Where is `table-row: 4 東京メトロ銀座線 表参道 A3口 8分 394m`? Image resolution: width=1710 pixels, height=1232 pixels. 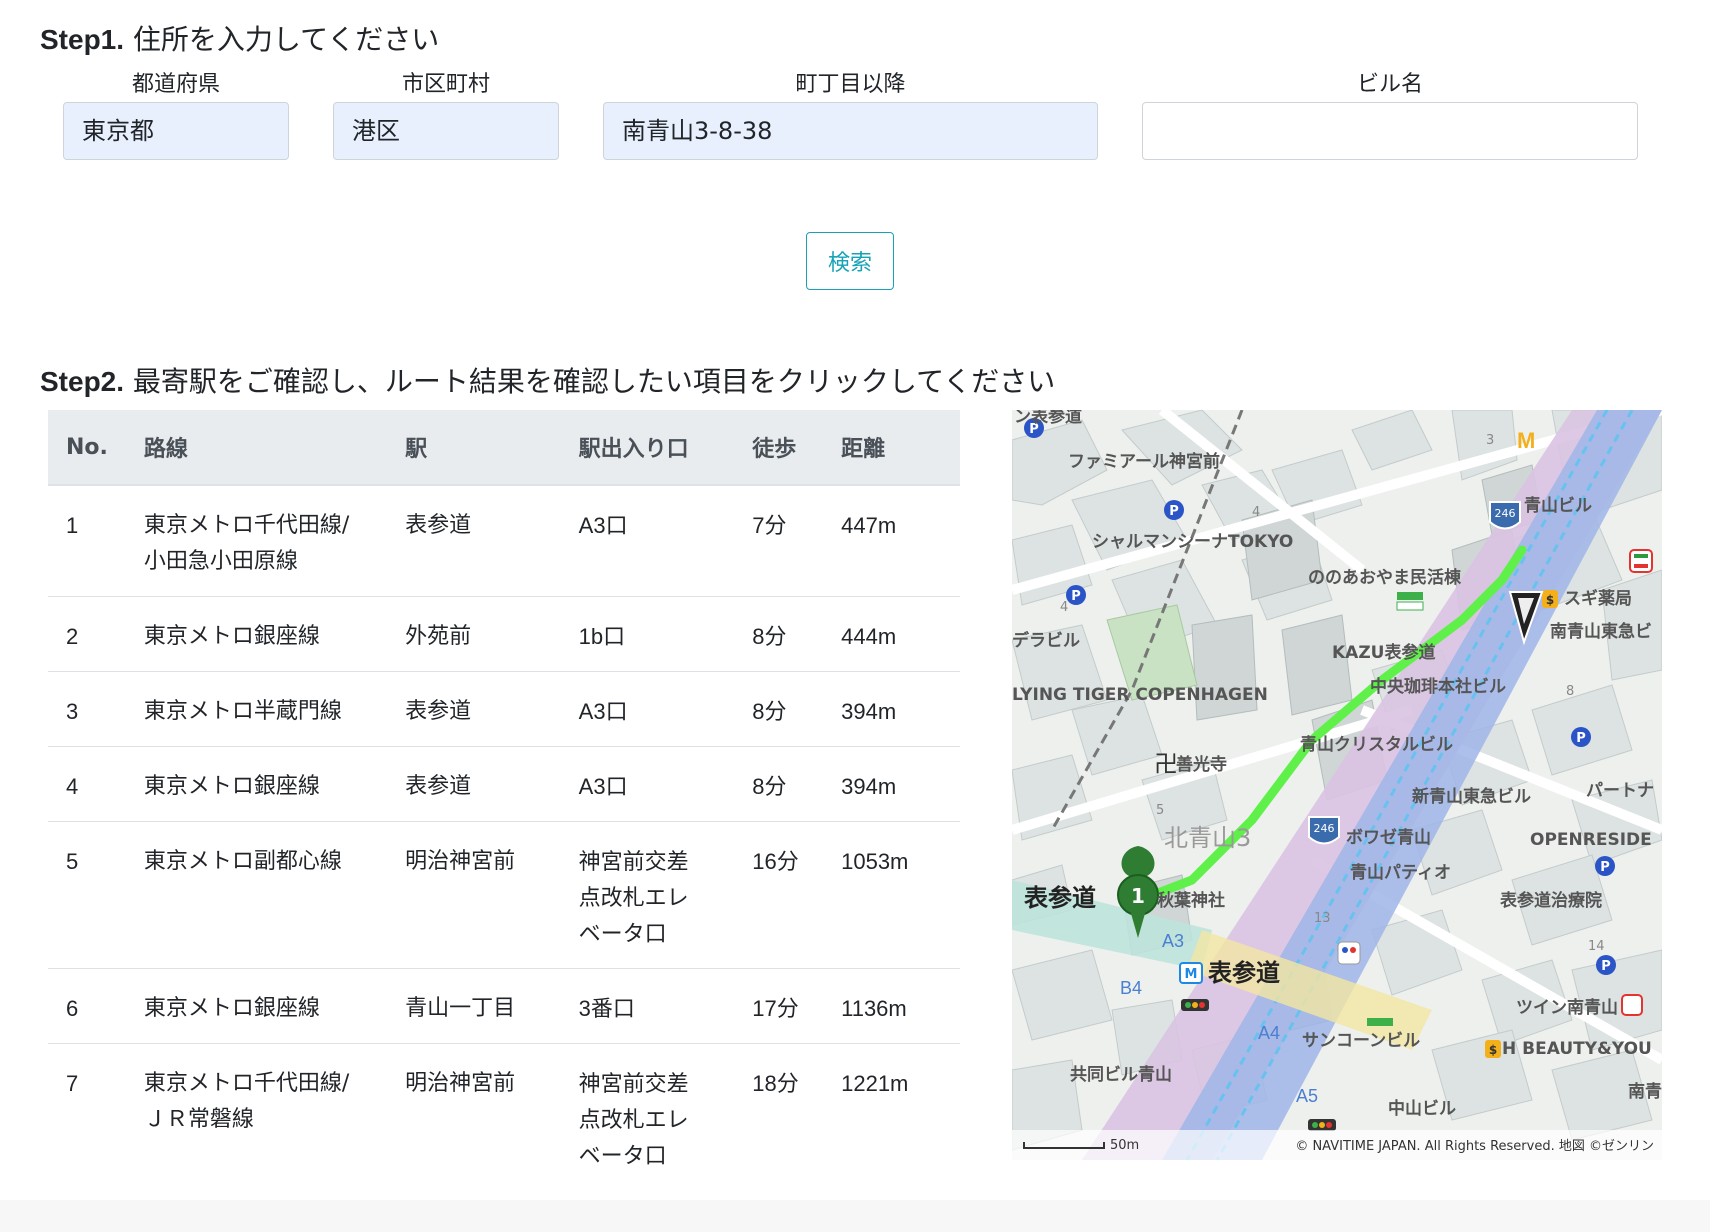 table-row: 4 東京メトロ銀座線 表参道 A3口 8分 394m is located at coordinates (504, 784).